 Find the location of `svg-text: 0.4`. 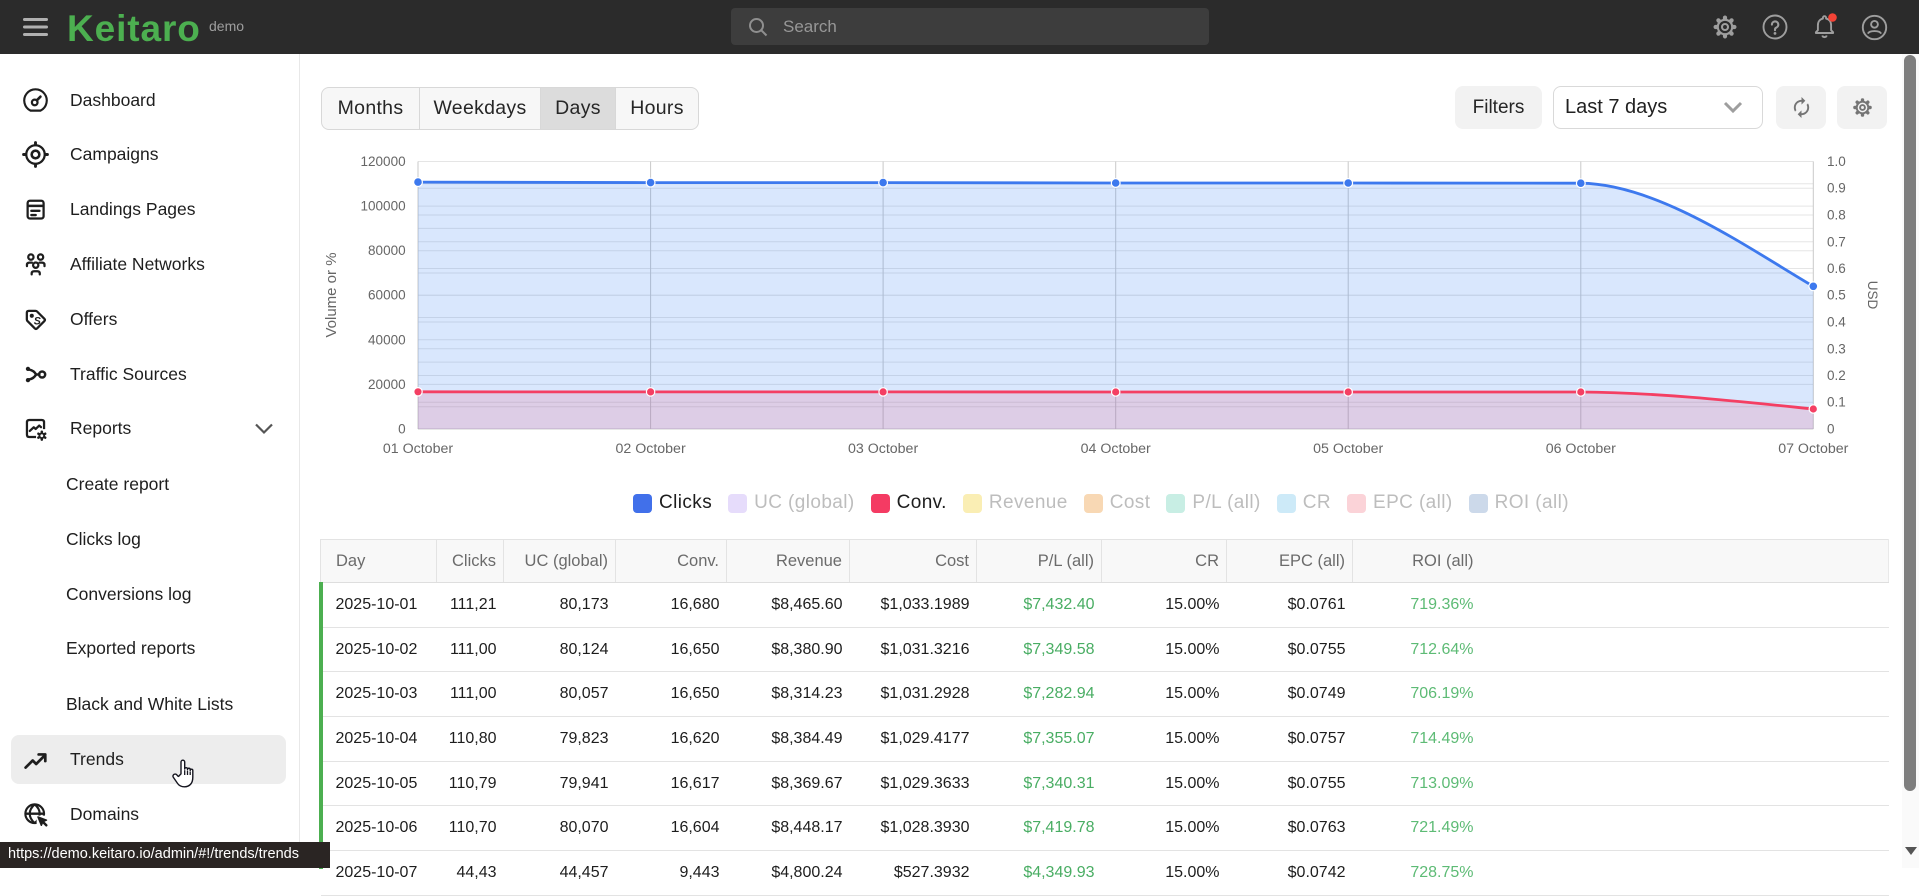

svg-text: 0.4 is located at coordinates (1836, 322).